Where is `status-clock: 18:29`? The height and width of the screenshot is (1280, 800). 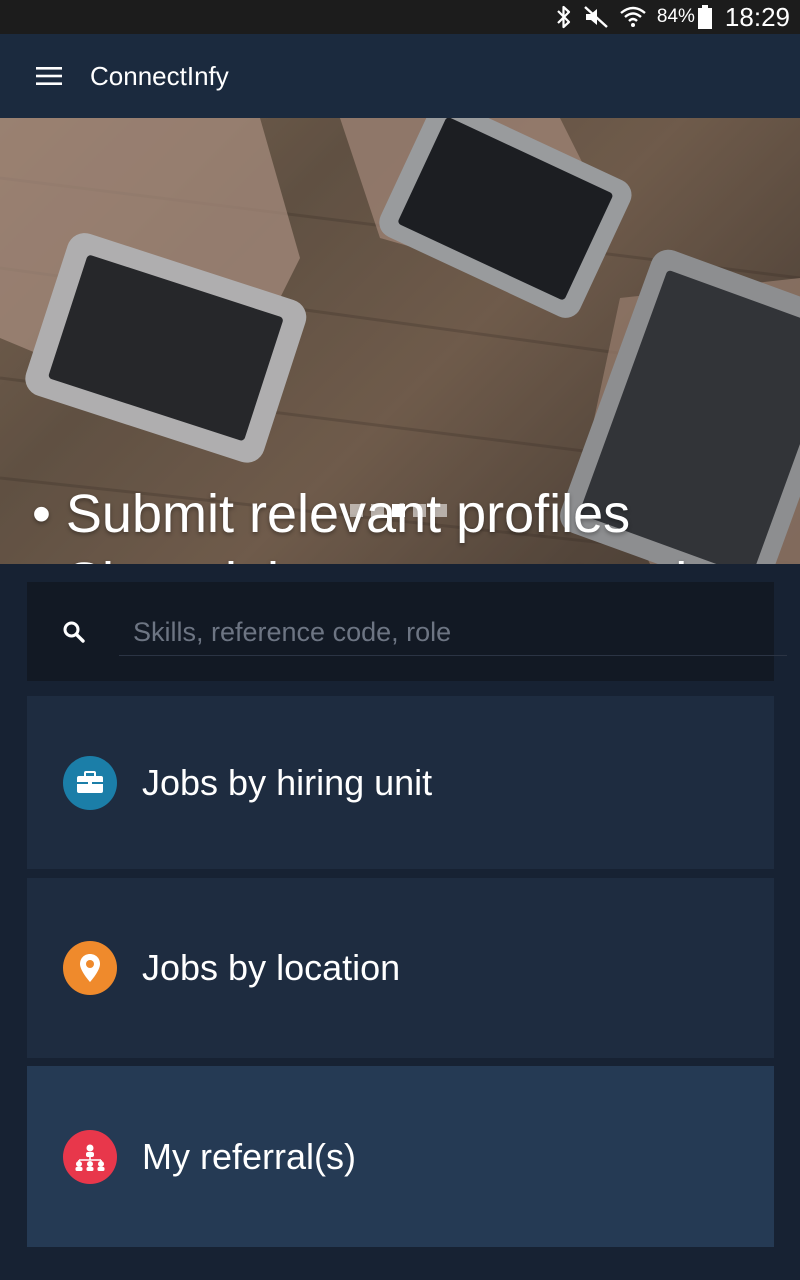
status-clock: 18:29 is located at coordinates (757, 16).